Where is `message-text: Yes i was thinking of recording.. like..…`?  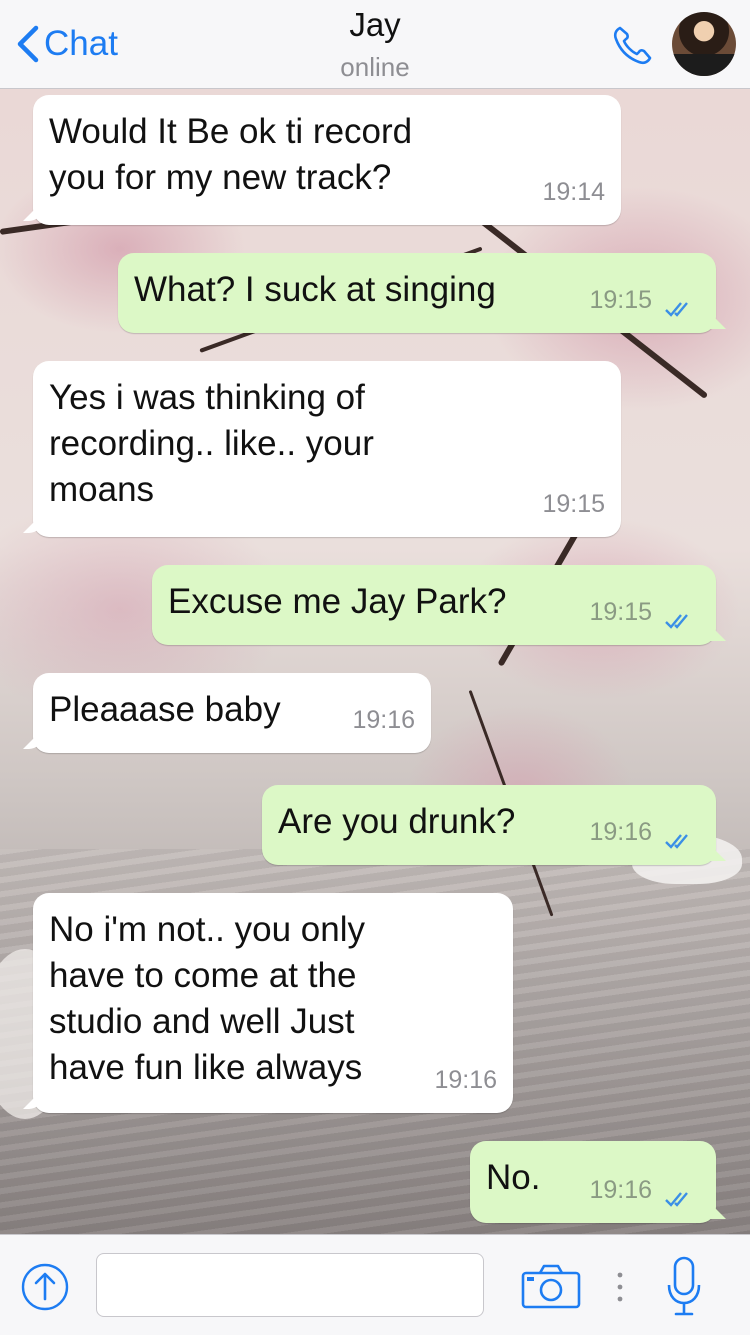 message-text: Yes i was thinking of recording.. like..… is located at coordinates (211, 443).